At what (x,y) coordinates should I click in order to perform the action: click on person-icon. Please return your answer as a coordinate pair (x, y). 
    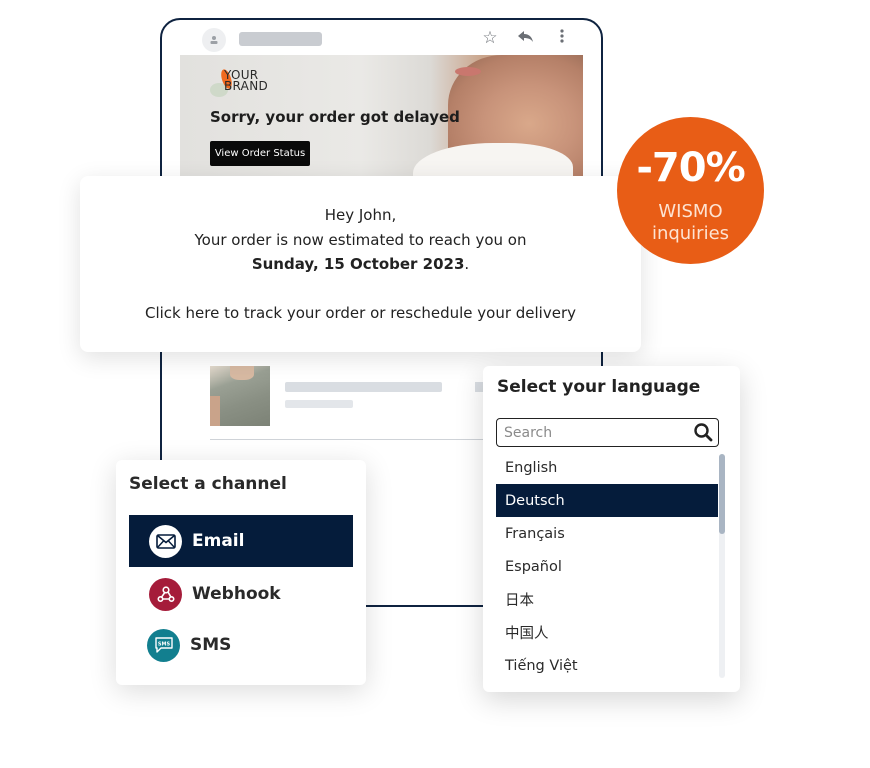
    Looking at the image, I should click on (214, 40).